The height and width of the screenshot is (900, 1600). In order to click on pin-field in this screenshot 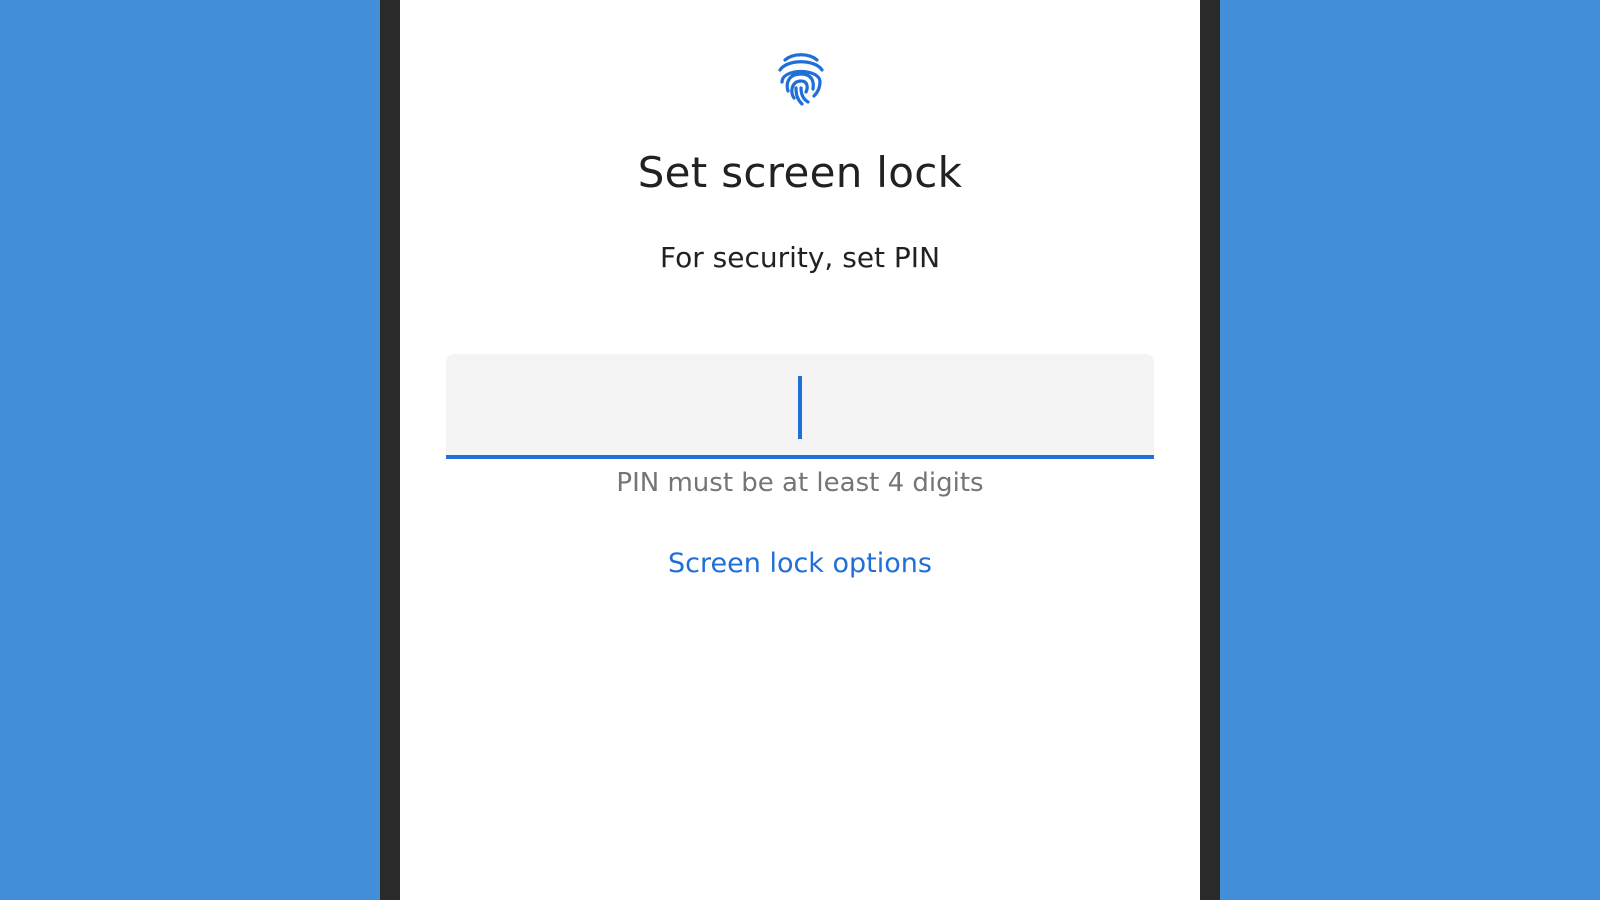, I will do `click(802, 406)`.